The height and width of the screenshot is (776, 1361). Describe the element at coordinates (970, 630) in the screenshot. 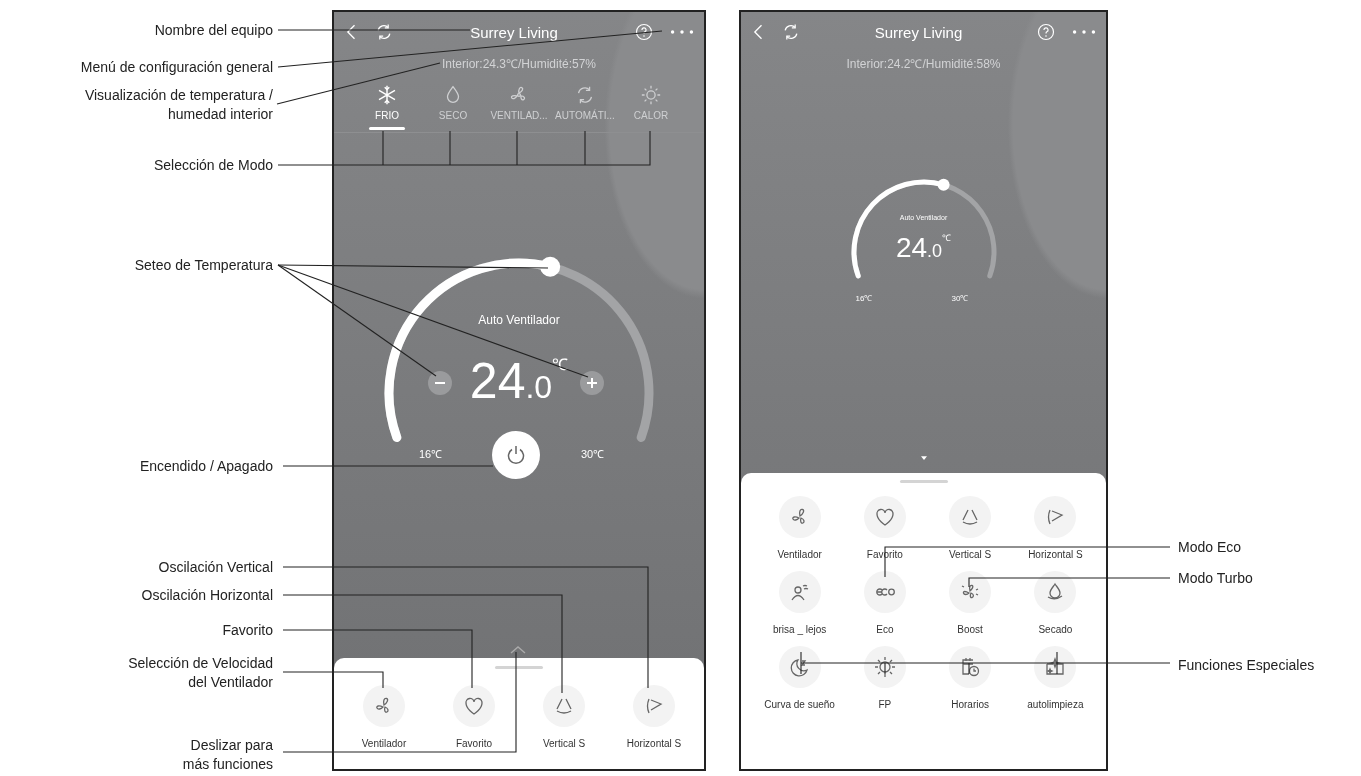

I see `function-label: Boost` at that location.